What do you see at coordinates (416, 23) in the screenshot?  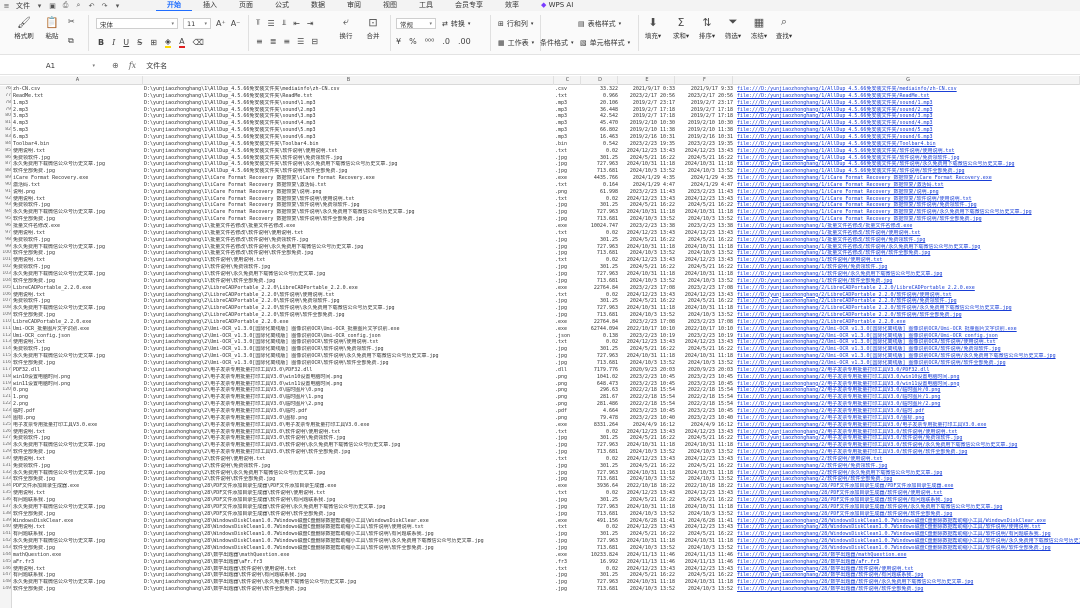 I see `number-format-select: 常规 ▾` at bounding box center [416, 23].